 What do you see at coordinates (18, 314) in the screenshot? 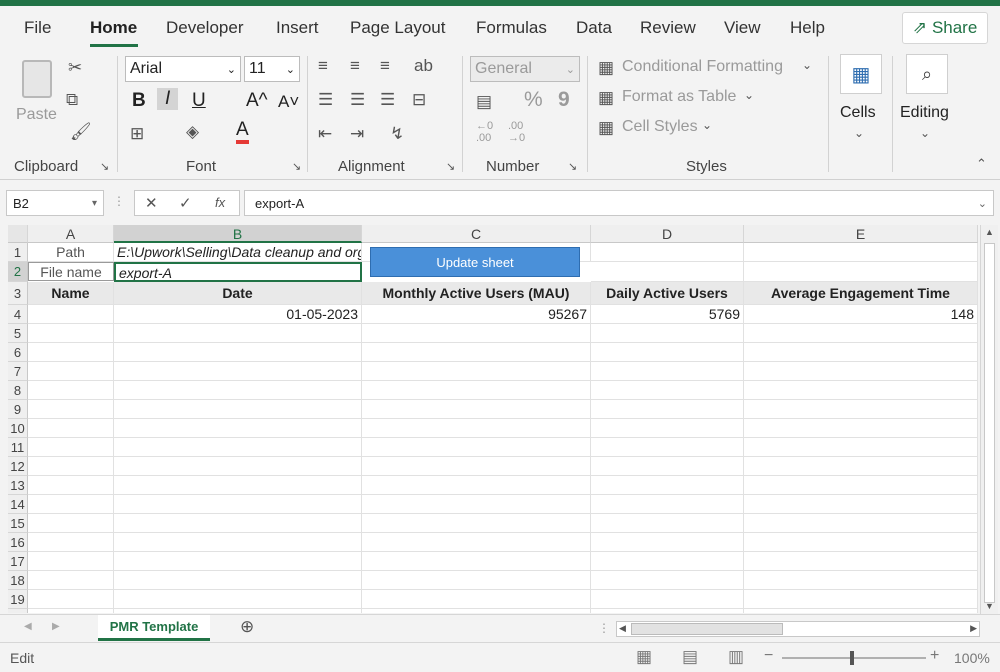
I see `row-header-4: 4` at bounding box center [18, 314].